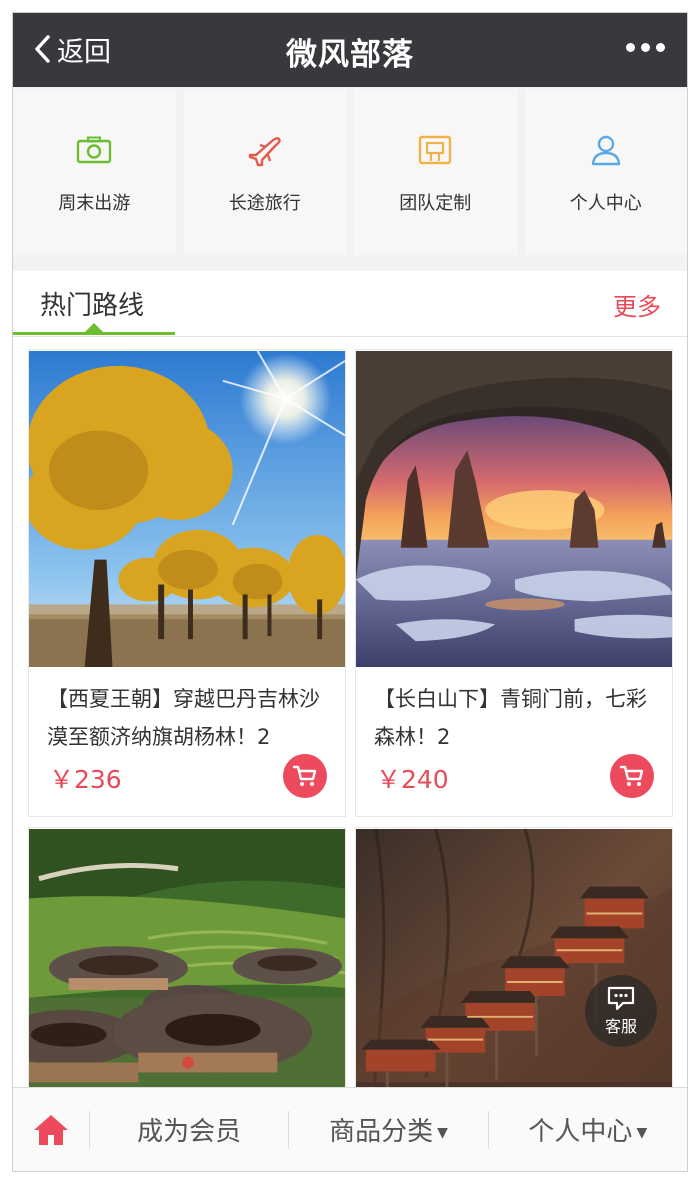  Describe the element at coordinates (264, 203) in the screenshot. I see `category-label: 长途旅行` at that location.